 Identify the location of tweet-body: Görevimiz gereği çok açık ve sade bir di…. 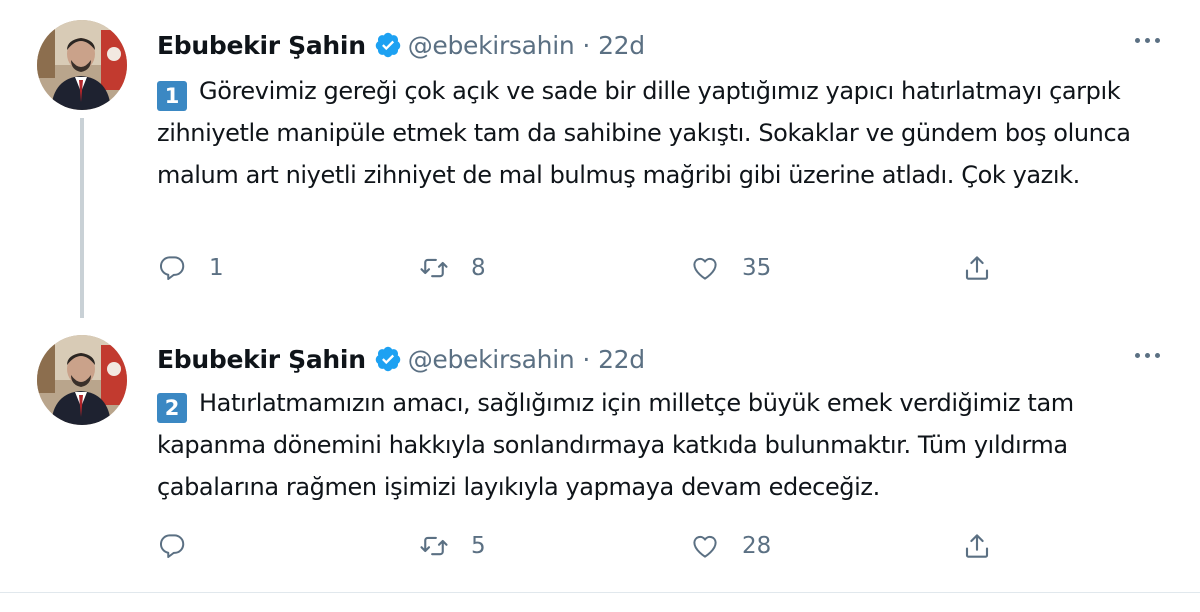
(644, 133).